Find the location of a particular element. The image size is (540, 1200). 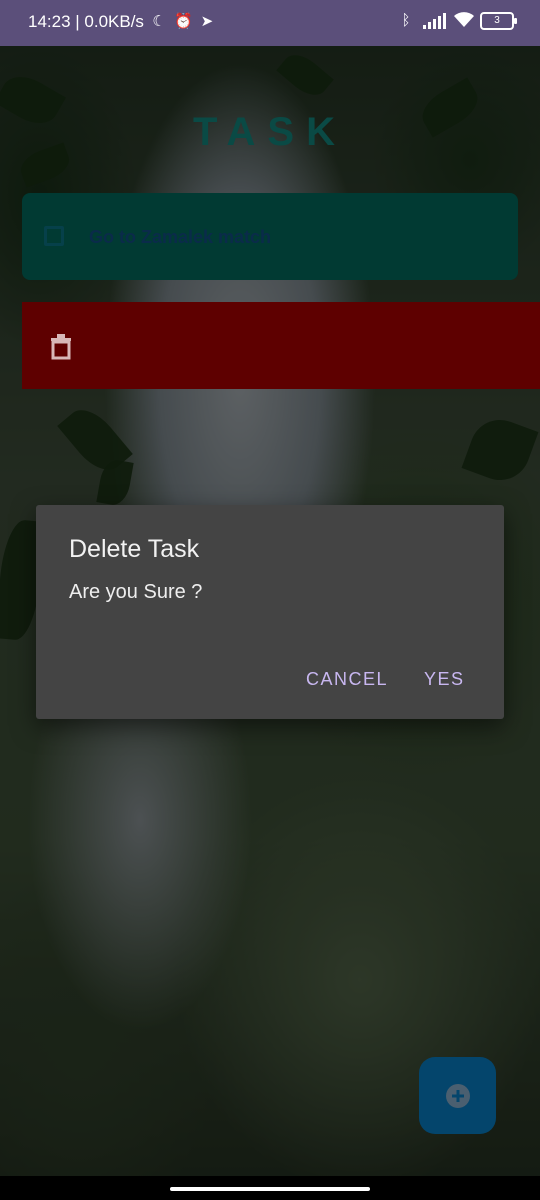

moon-icon: ☾ is located at coordinates (159, 21).